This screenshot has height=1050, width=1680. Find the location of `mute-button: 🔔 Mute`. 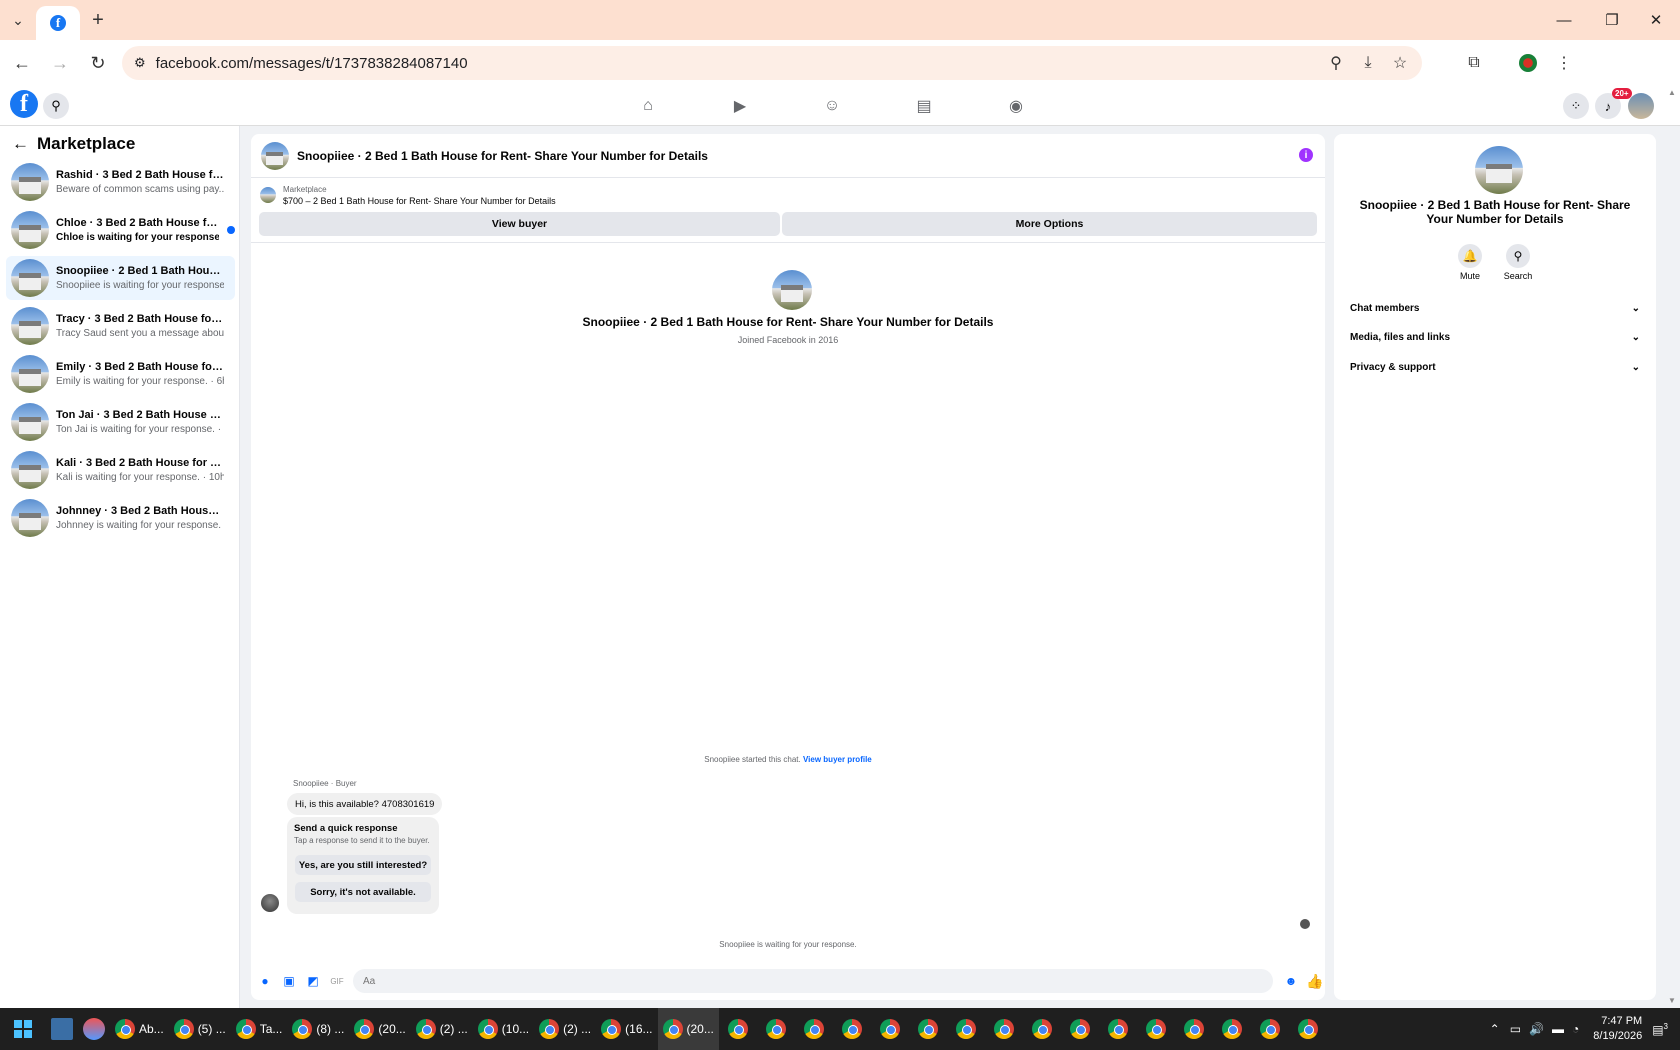

mute-button: 🔔 Mute is located at coordinates (1470, 262).